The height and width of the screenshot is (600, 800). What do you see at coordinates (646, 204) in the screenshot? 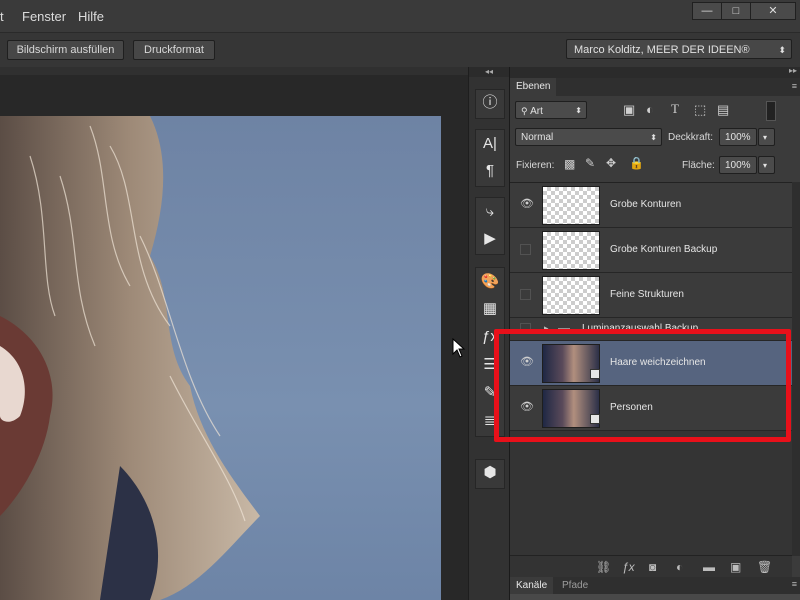
I see `layer-name: Grobe Konturen` at bounding box center [646, 204].